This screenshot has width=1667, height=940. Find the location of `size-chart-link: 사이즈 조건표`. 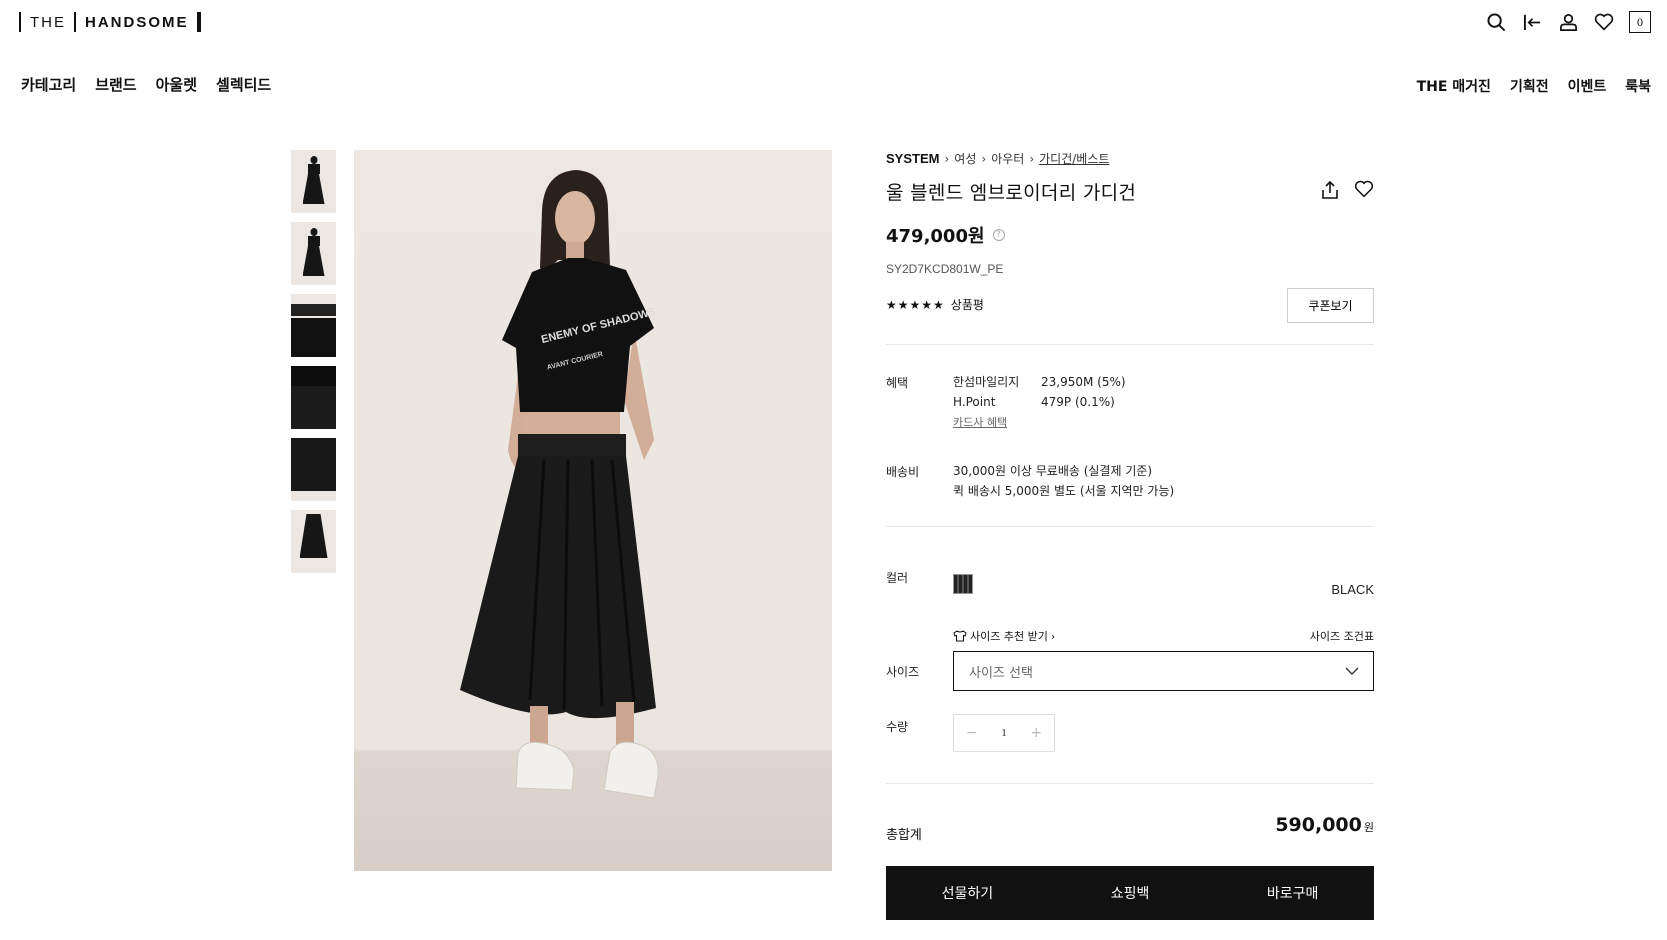

size-chart-link: 사이즈 조건표 is located at coordinates (1342, 636).